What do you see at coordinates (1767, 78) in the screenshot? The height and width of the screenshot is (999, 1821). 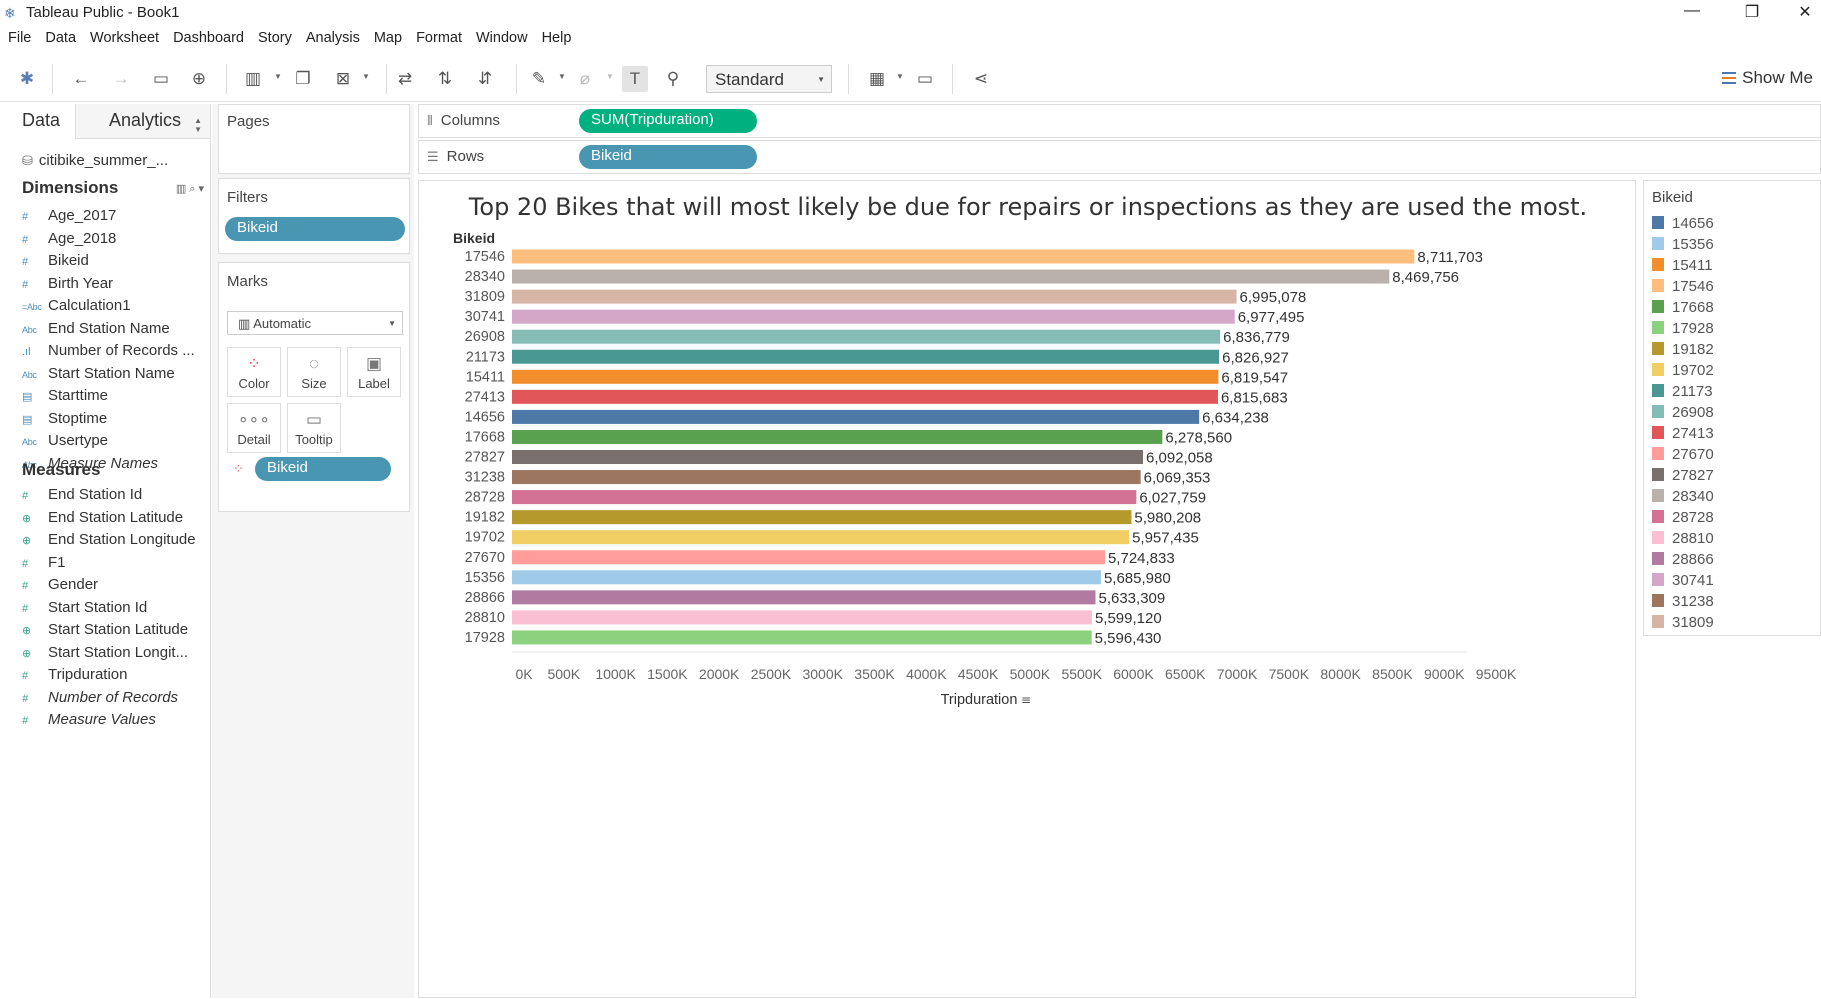 I see `show-me-button: Show Me` at bounding box center [1767, 78].